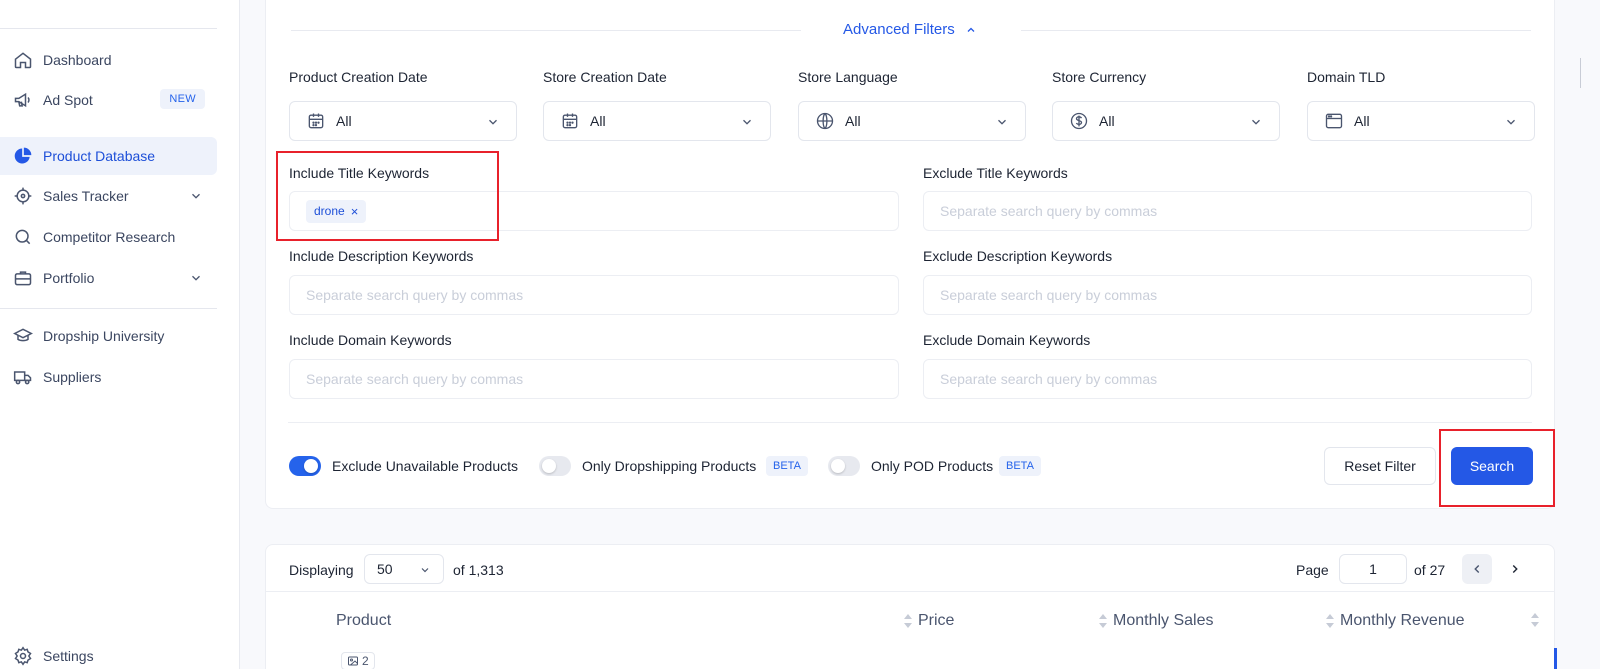 Image resolution: width=1600 pixels, height=669 pixels. What do you see at coordinates (104, 336) in the screenshot?
I see `sidebar-item-label: Dropship University` at bounding box center [104, 336].